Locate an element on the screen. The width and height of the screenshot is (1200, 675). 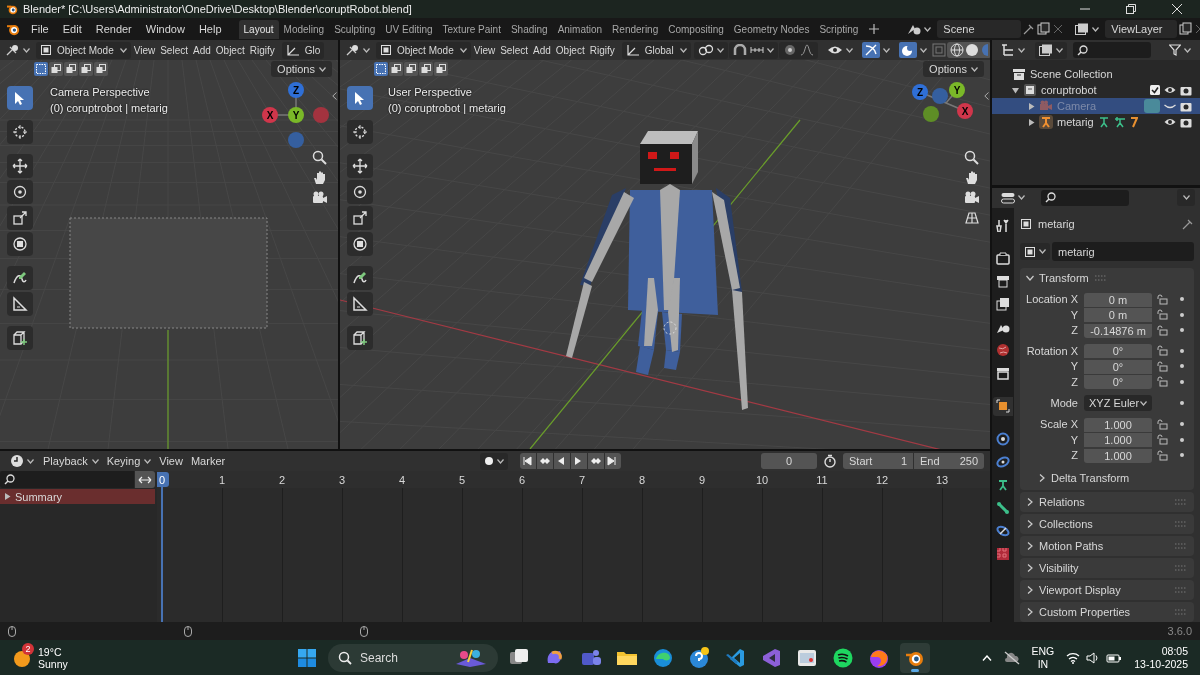
version-text: 3.6.0 is located at coordinates (1179, 631).